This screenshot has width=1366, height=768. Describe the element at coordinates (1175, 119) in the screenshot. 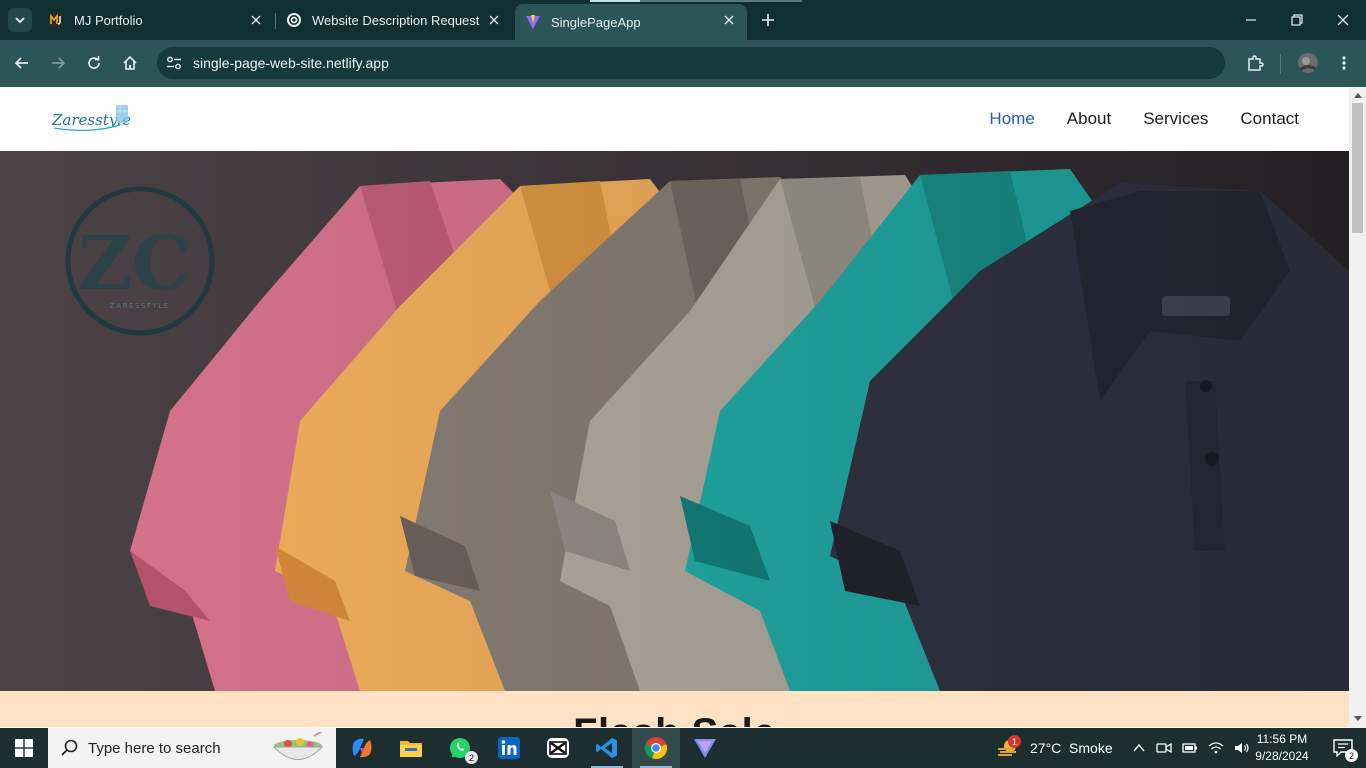

I see `nav-services-link: Services` at that location.